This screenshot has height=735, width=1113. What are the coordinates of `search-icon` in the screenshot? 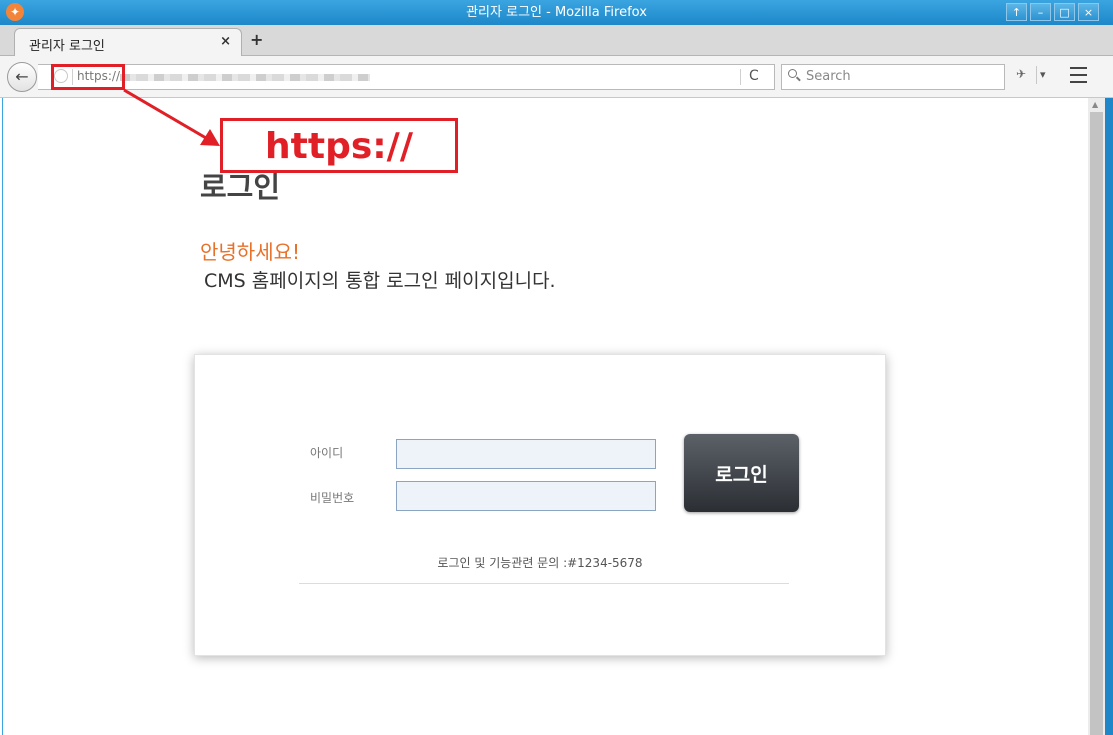 It's located at (792, 73).